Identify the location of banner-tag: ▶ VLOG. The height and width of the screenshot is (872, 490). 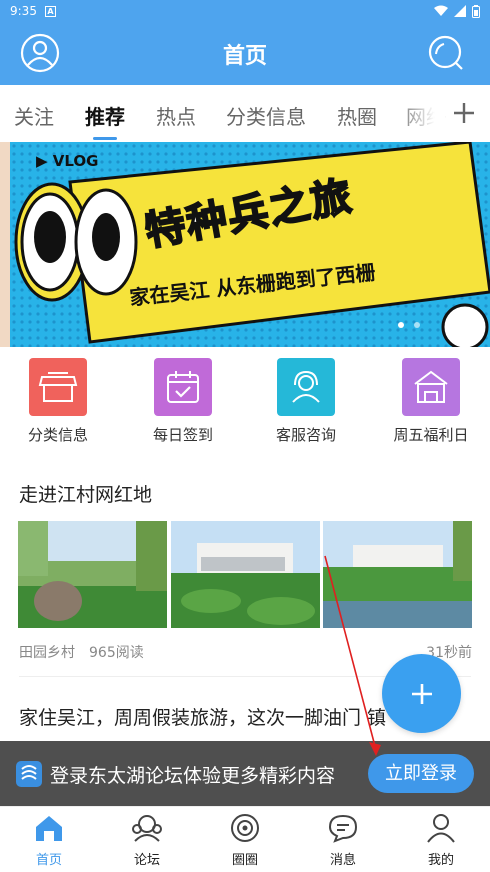
(67, 161).